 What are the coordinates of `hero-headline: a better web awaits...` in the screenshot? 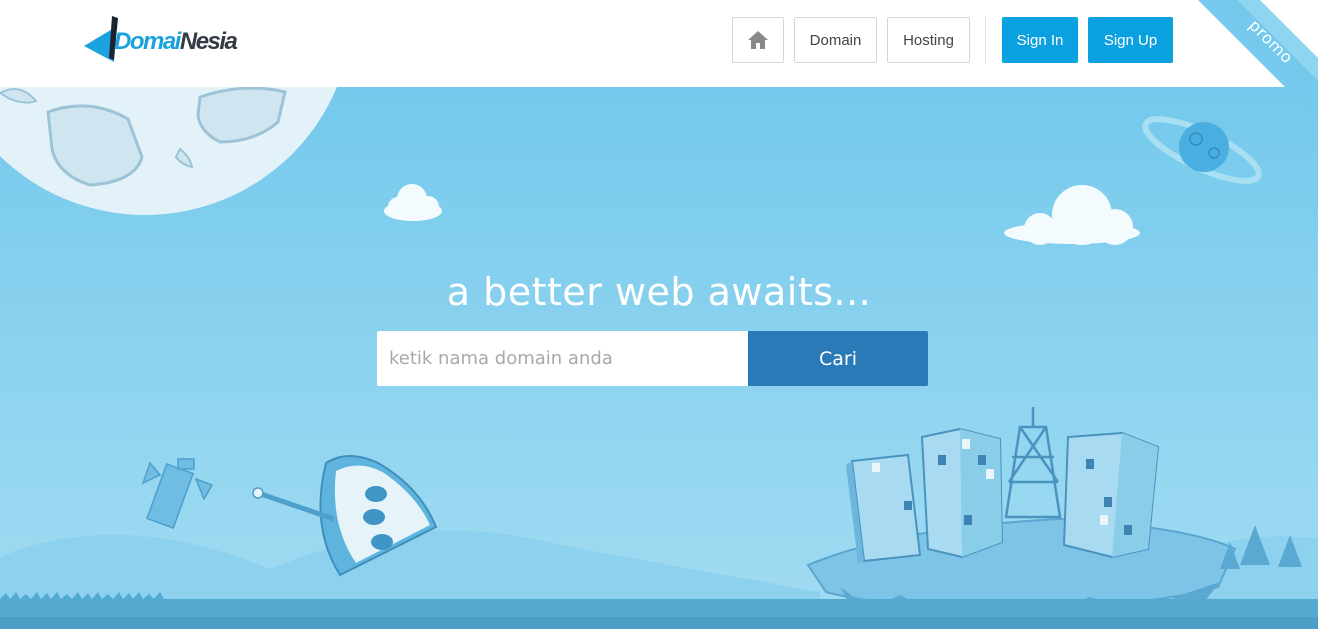 It's located at (659, 292).